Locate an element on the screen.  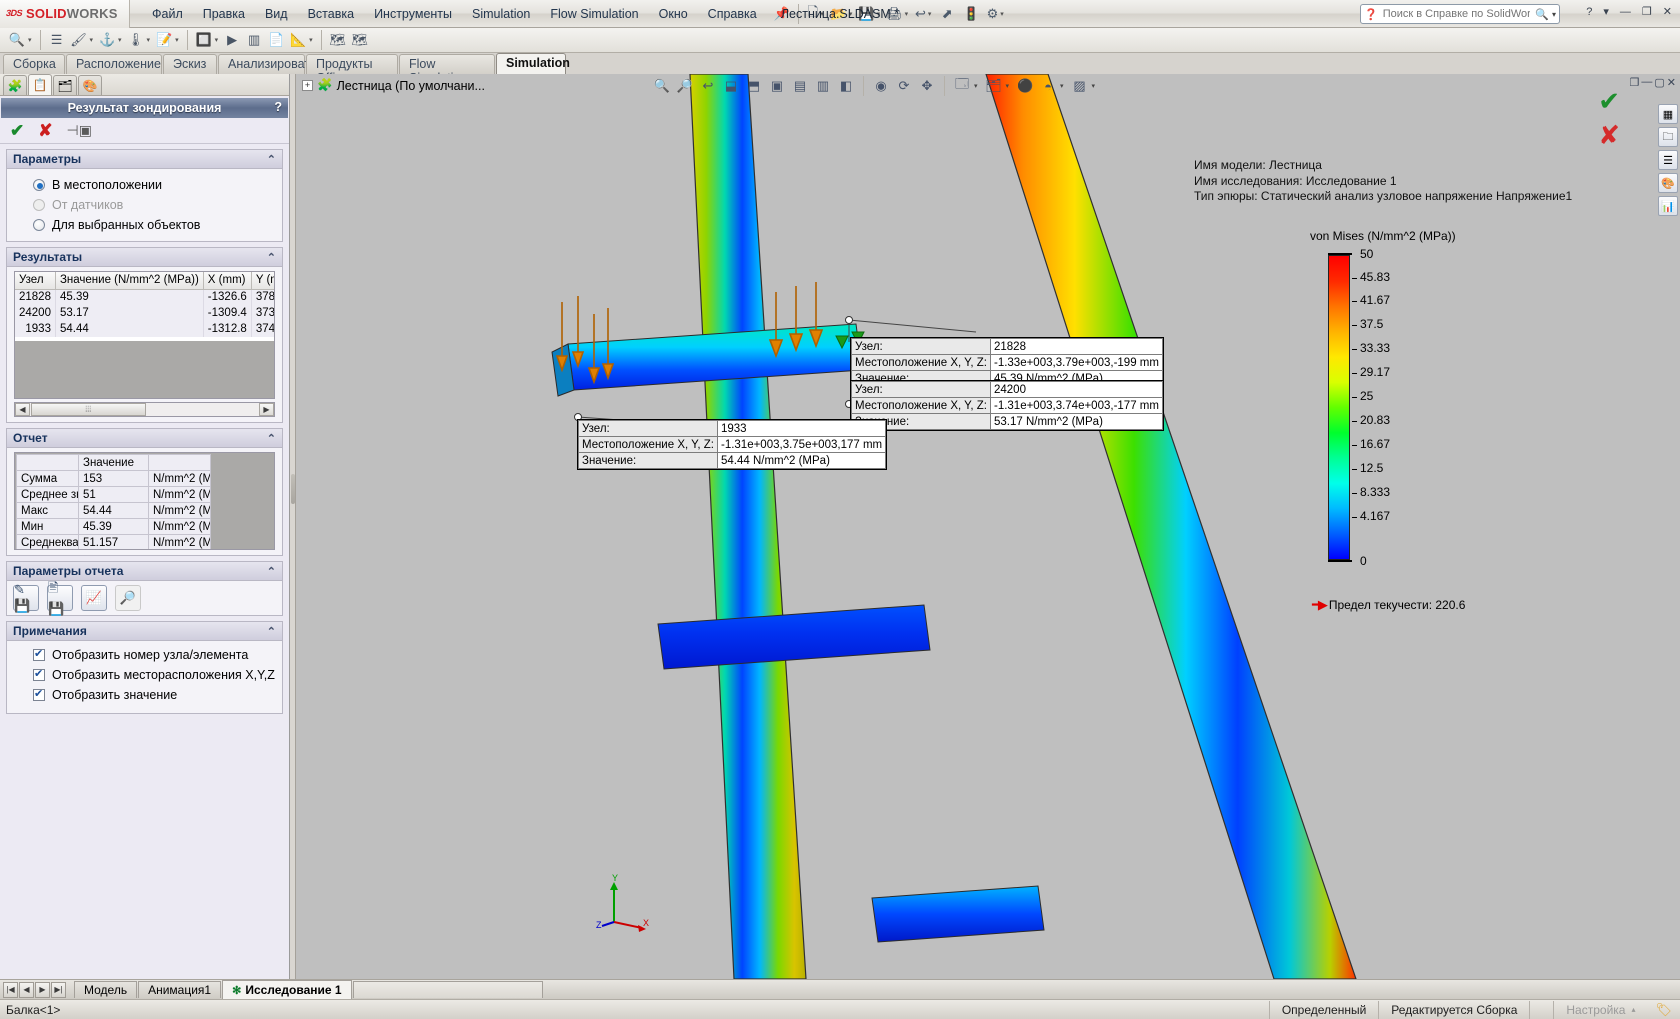
display-state-icon: 🗔 is located at coordinates (962, 86).